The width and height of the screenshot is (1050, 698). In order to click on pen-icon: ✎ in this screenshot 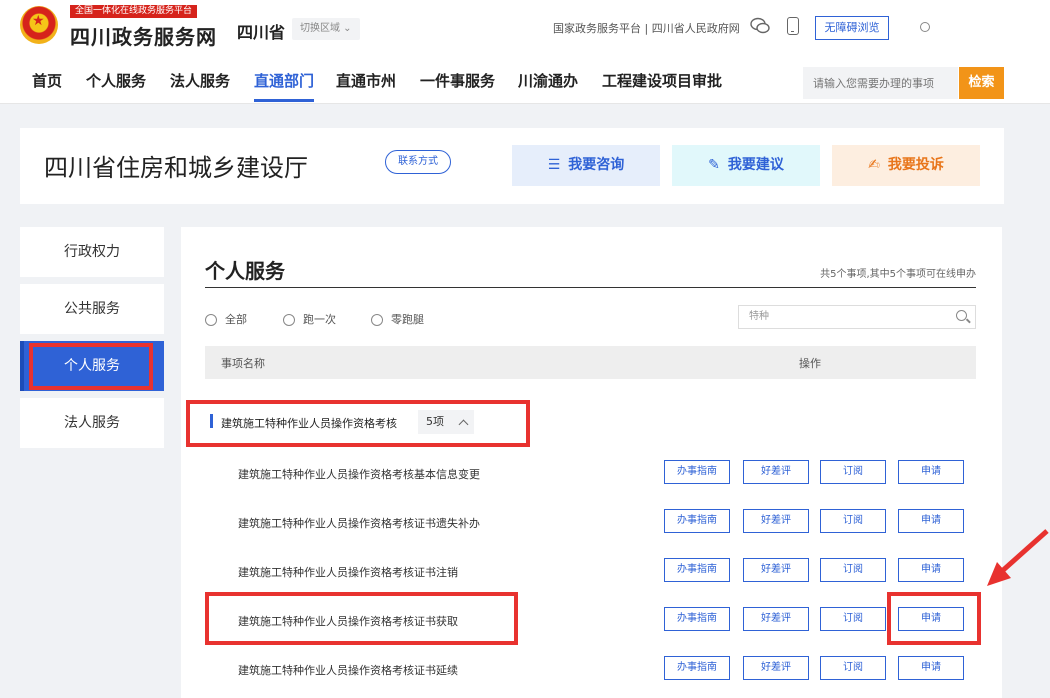, I will do `click(714, 165)`.